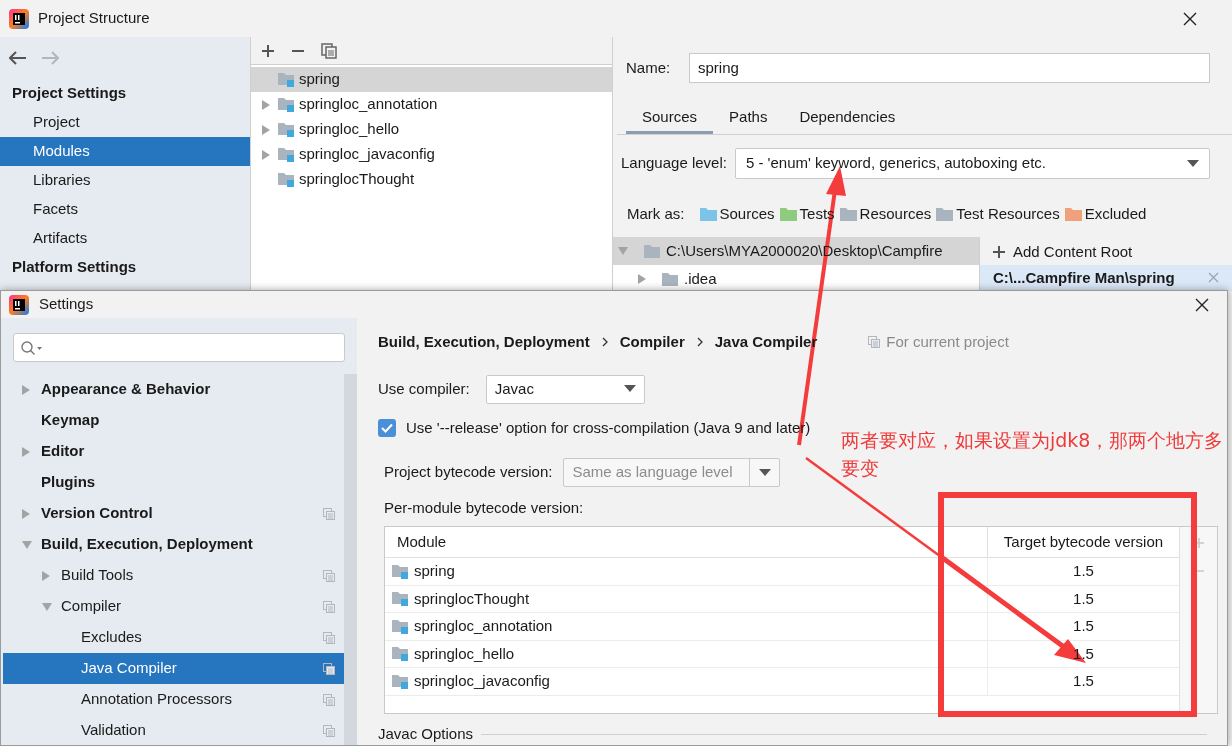 The height and width of the screenshot is (746, 1232). Describe the element at coordinates (173, 451) in the screenshot. I see `settings-tree-item: Editor` at that location.